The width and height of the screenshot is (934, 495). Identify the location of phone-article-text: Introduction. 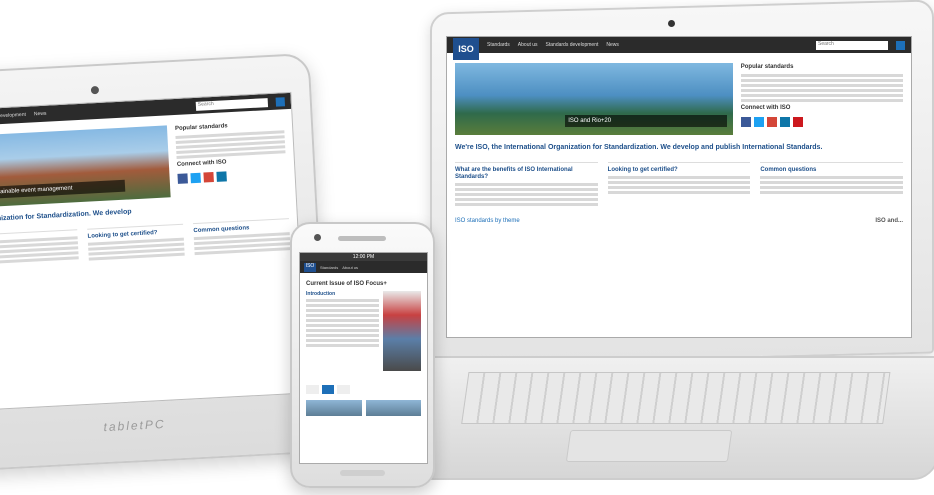
(342, 331).